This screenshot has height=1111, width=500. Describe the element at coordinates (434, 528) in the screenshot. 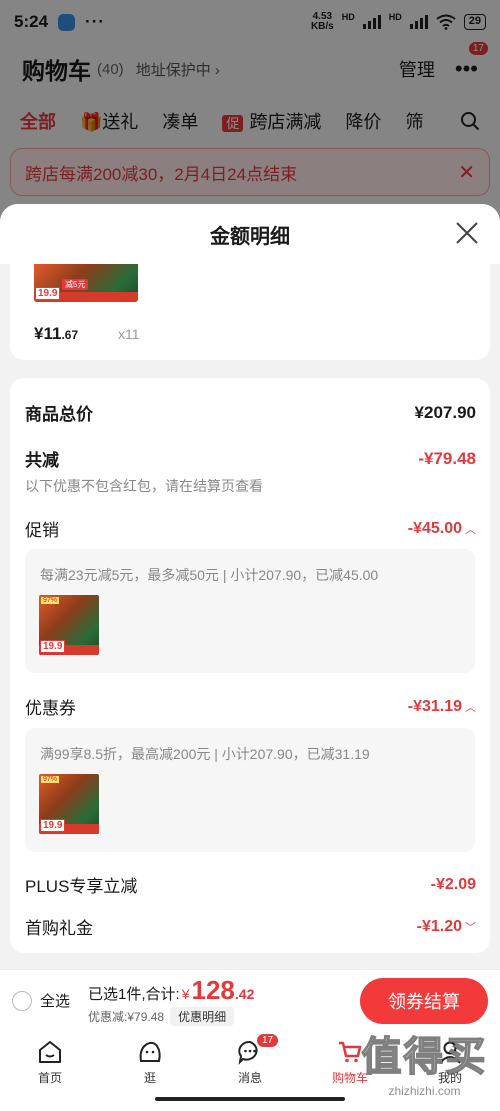

I see `promo-value: -¥45.00` at that location.